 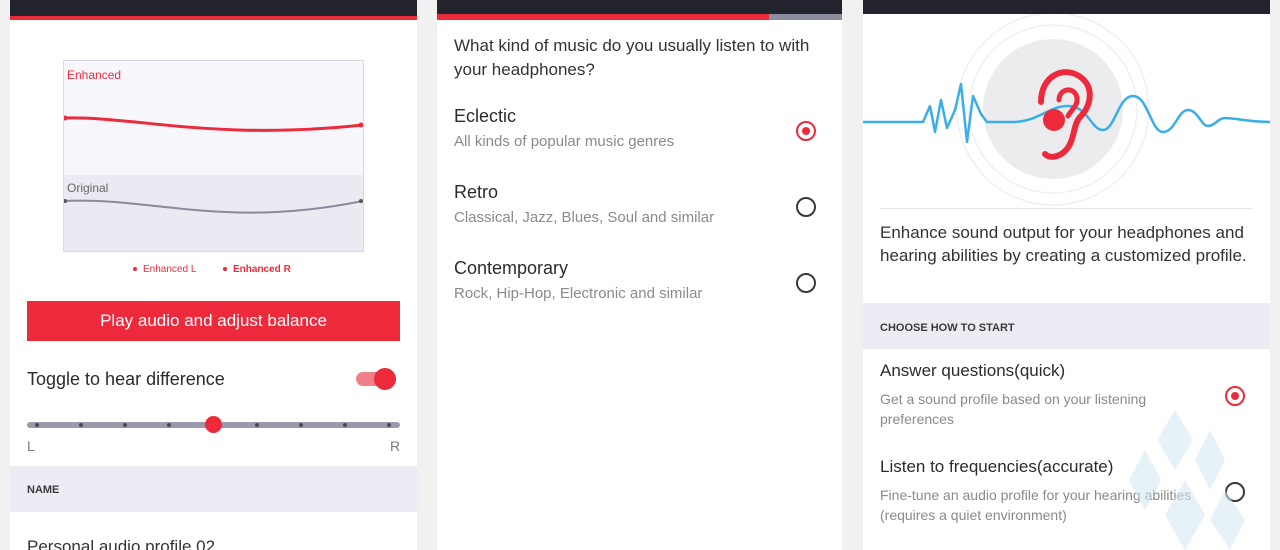 What do you see at coordinates (395, 446) in the screenshot?
I see `slider-right-label: R` at bounding box center [395, 446].